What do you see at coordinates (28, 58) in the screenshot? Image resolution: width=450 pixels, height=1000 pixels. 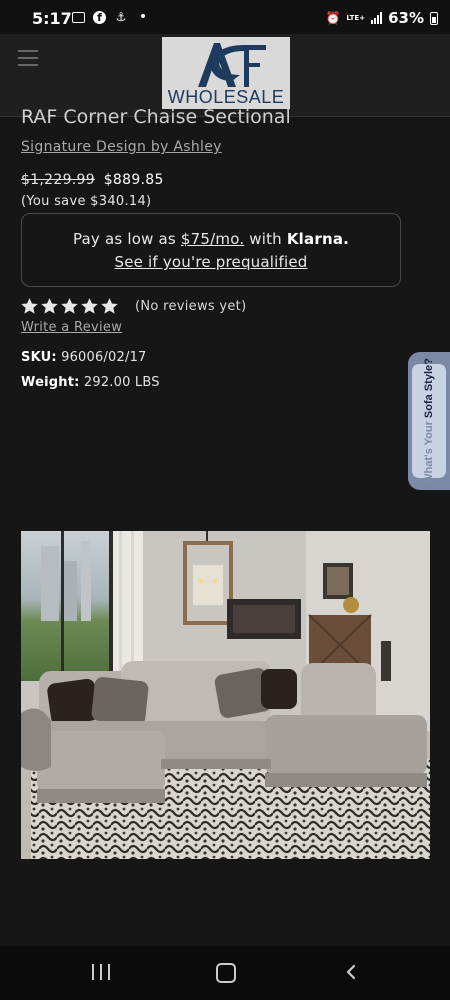 I see `hamburger-icon` at bounding box center [28, 58].